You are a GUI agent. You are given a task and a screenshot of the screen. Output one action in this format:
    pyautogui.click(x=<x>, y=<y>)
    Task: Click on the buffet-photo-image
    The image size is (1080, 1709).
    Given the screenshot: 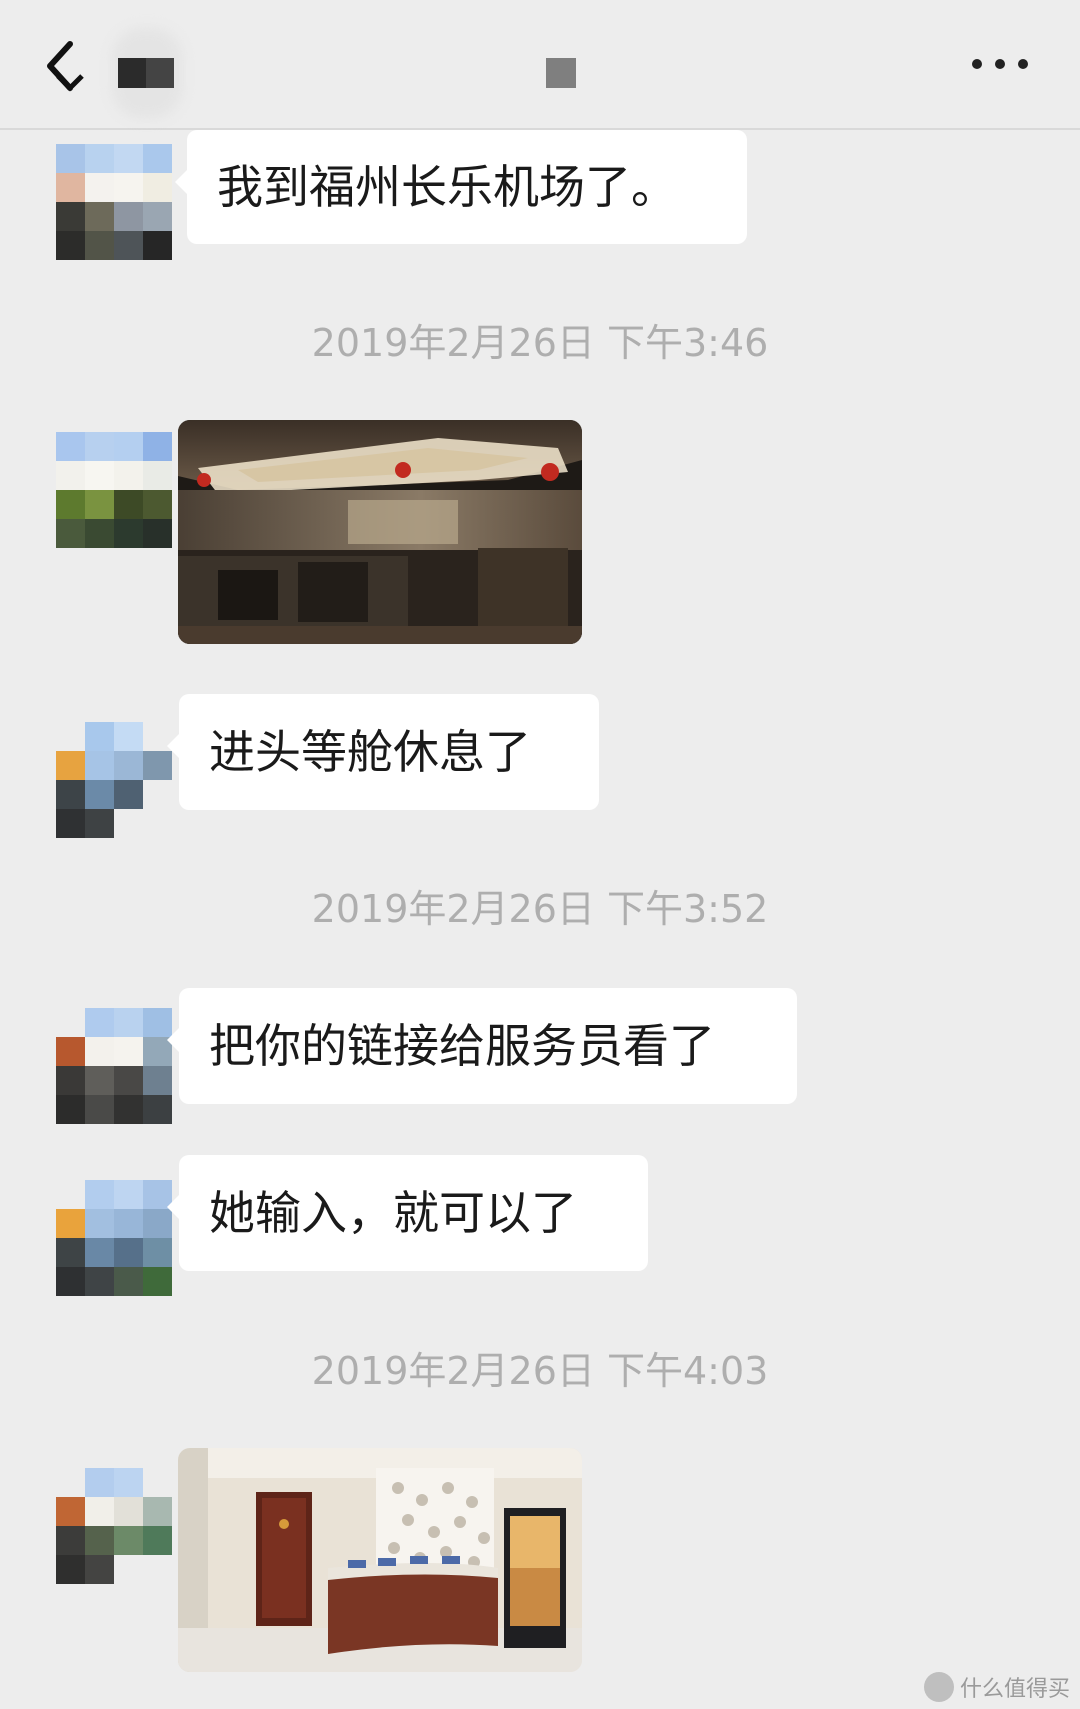 What is the action you would take?
    pyautogui.click(x=380, y=1560)
    